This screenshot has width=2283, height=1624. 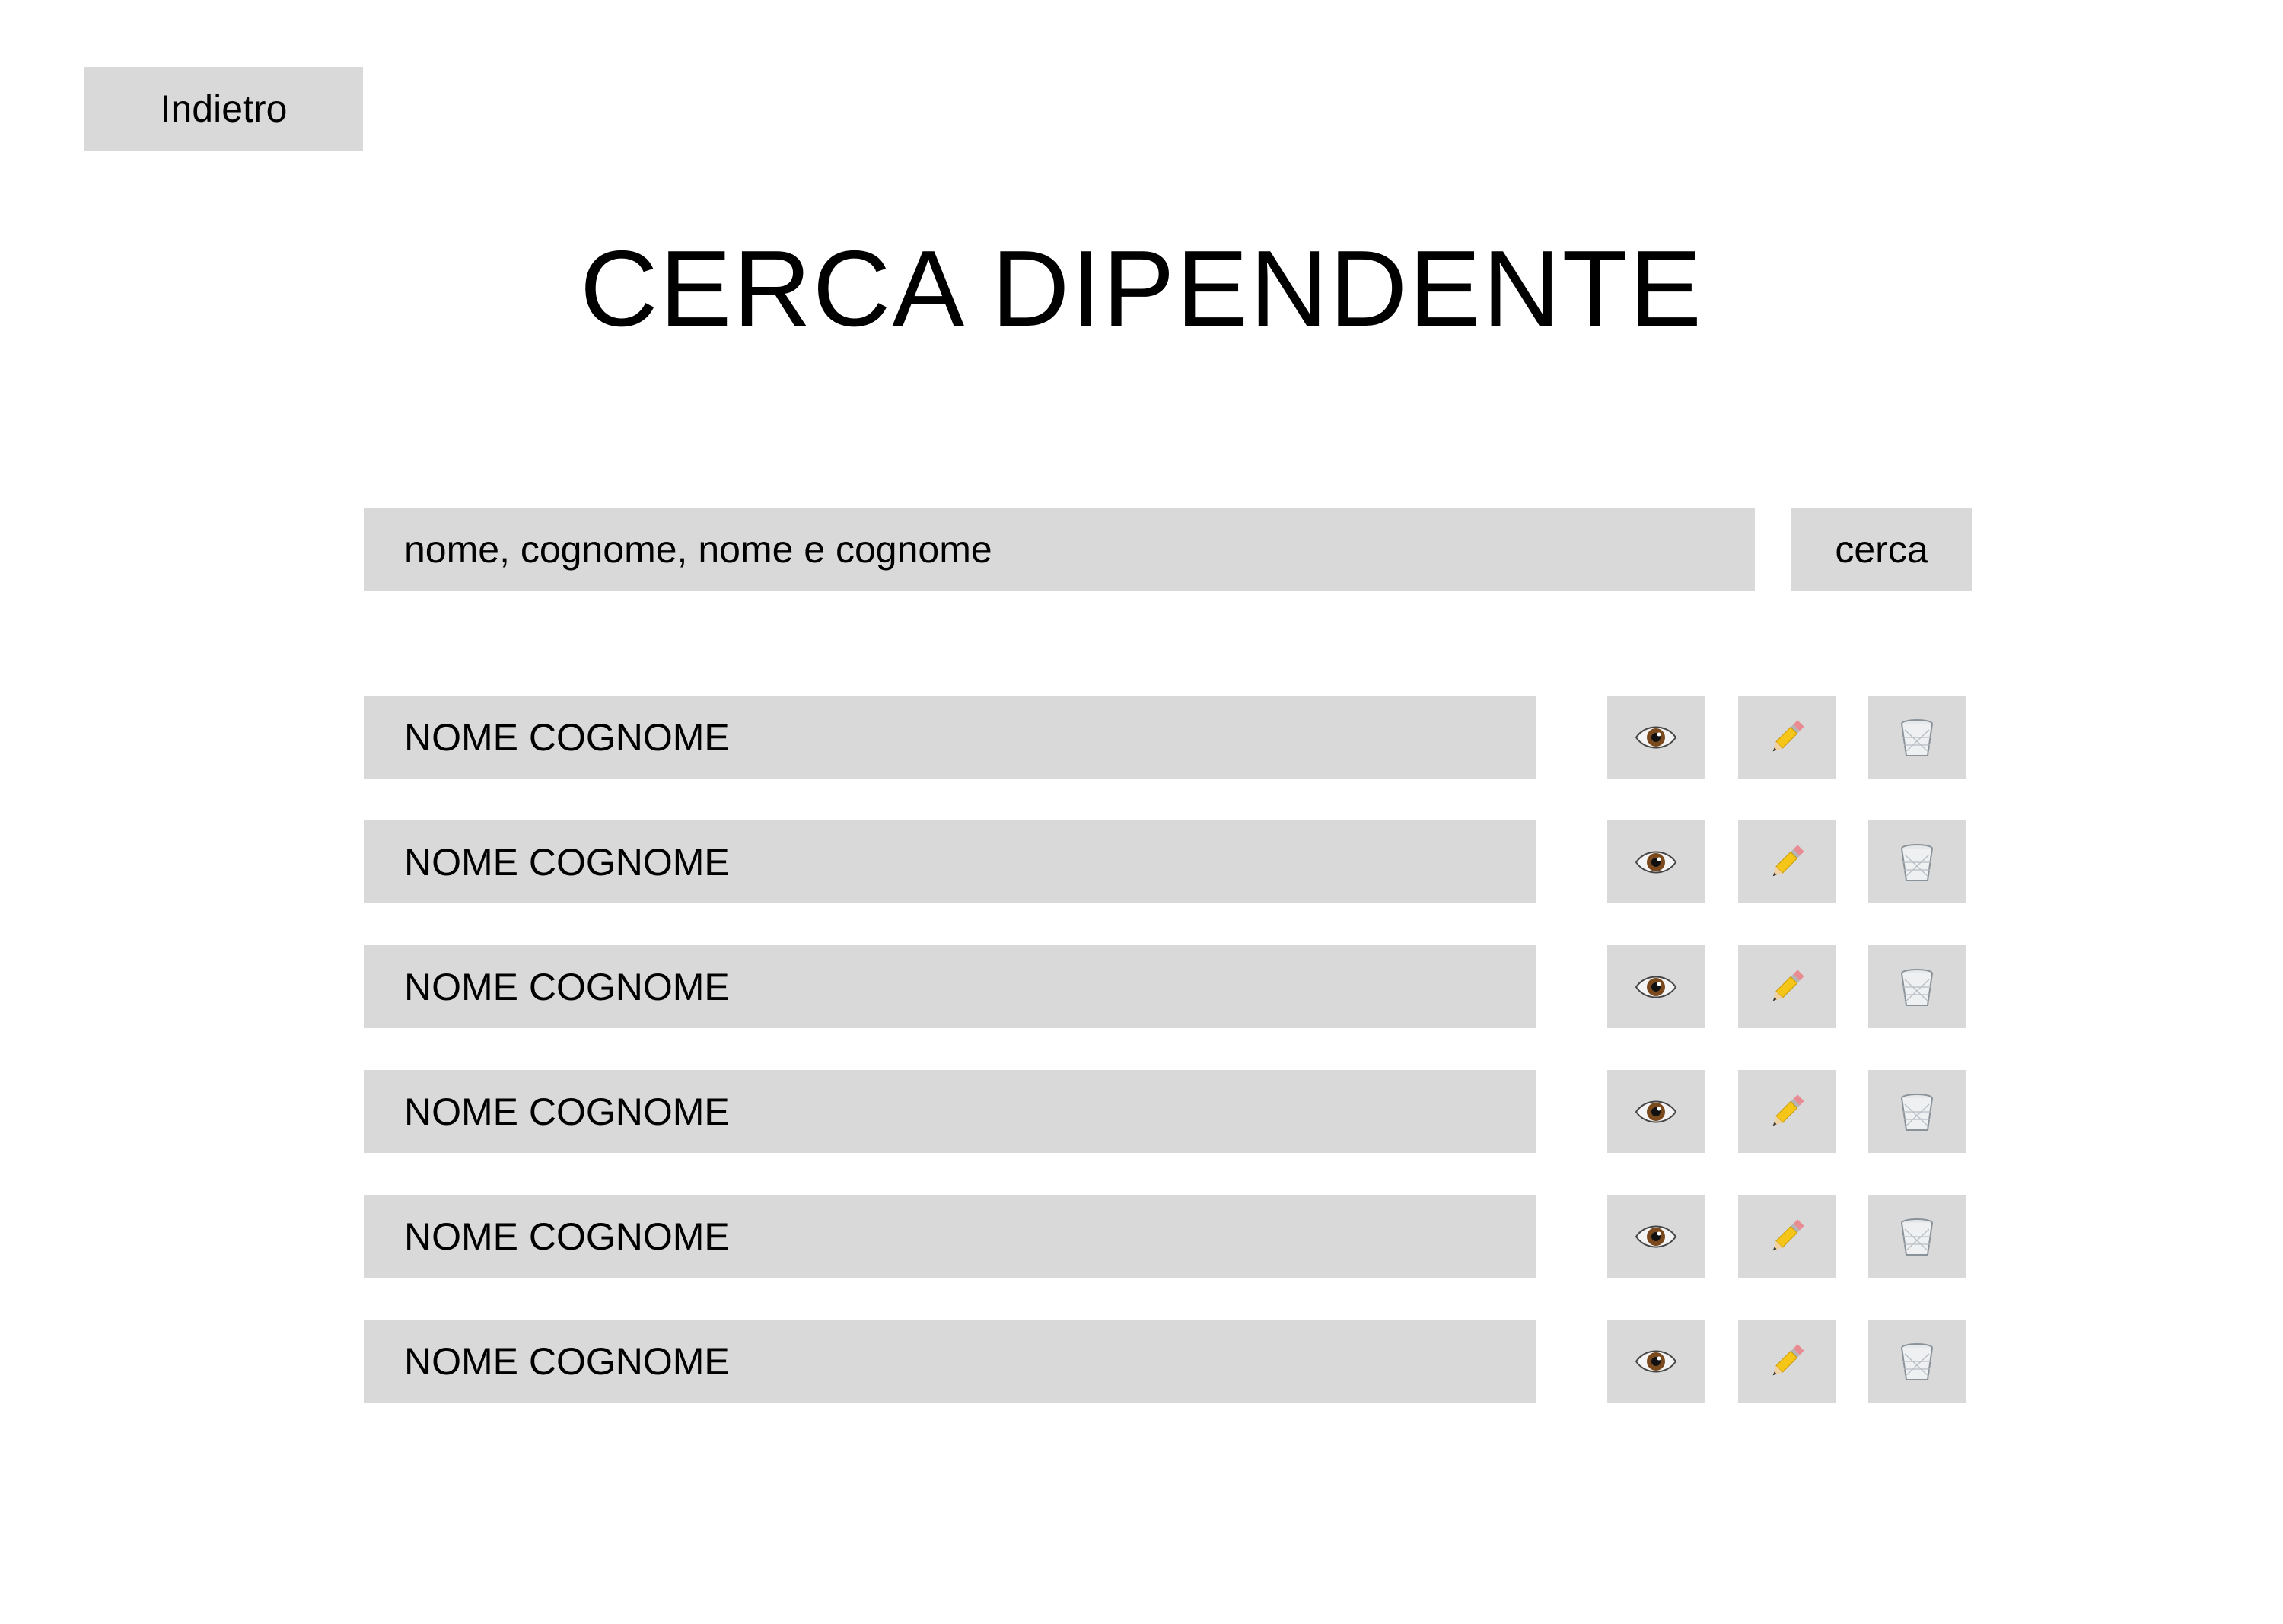 I want to click on search-input, so click(x=1059, y=549).